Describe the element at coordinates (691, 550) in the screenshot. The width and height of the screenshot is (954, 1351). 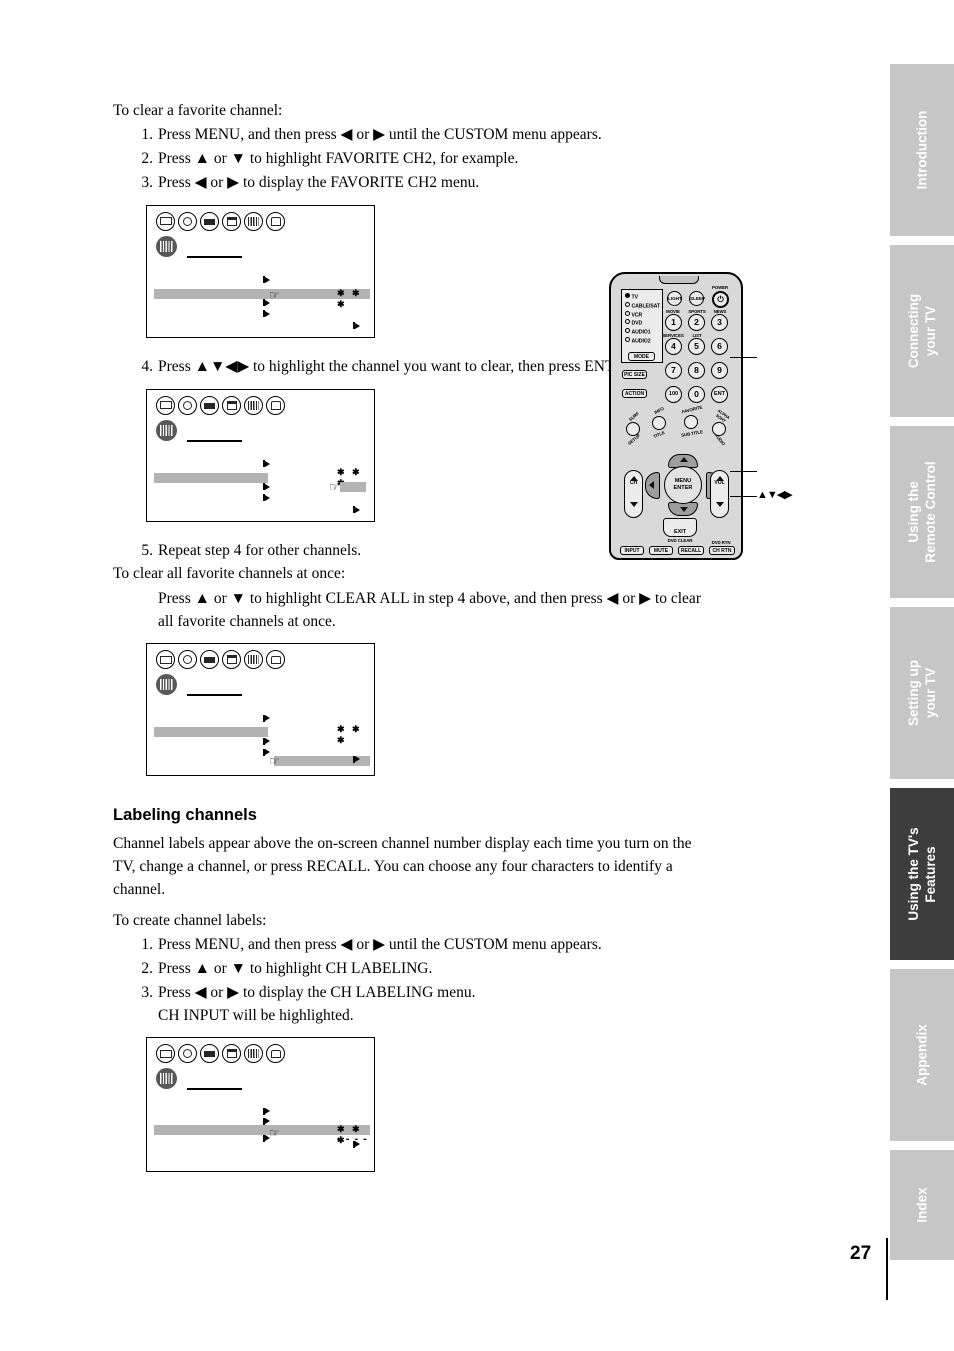
I see `recall-button: RECALL` at that location.